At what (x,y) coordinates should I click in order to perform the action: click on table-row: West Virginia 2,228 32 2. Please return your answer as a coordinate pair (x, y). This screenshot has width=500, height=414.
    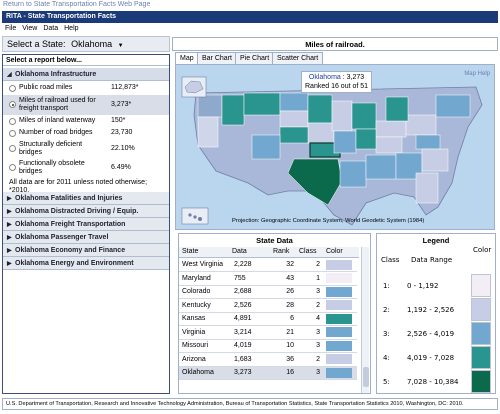
    Looking at the image, I should click on (268, 265).